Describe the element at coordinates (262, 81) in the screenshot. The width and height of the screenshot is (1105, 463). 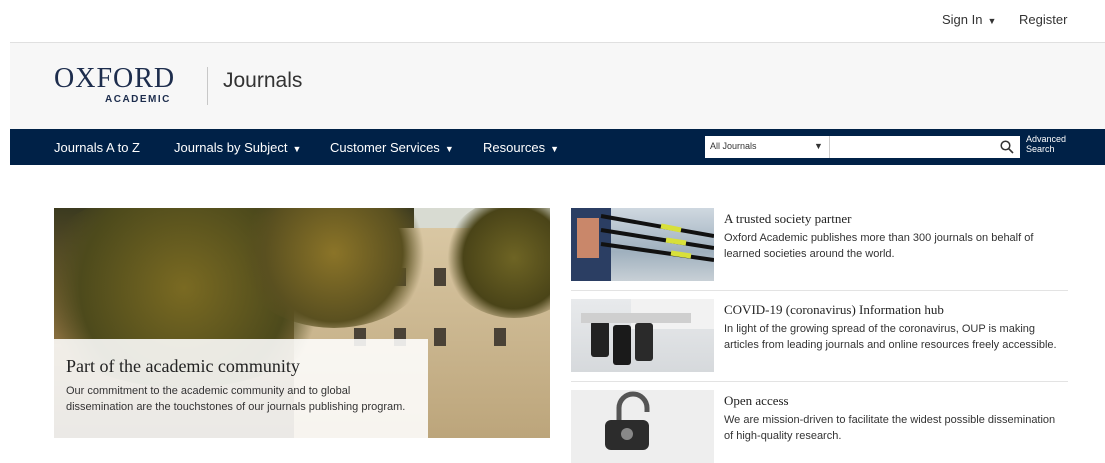
I see `section-title: Journals` at that location.